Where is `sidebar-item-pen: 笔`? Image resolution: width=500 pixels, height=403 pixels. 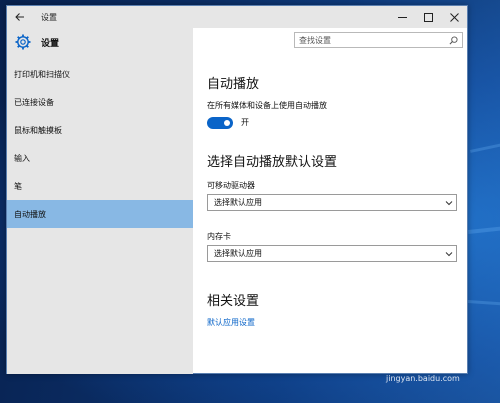
sidebar-item-pen: 笔 is located at coordinates (100, 186).